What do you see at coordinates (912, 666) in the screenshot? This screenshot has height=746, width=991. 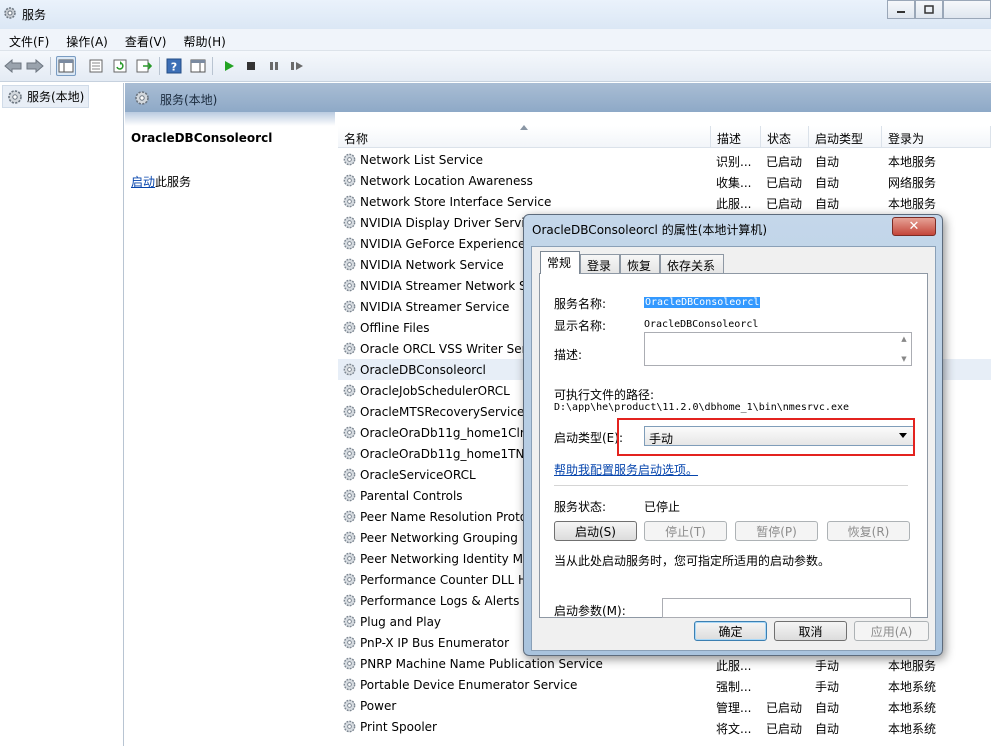 I see `row-logon-as: 本地服务` at bounding box center [912, 666].